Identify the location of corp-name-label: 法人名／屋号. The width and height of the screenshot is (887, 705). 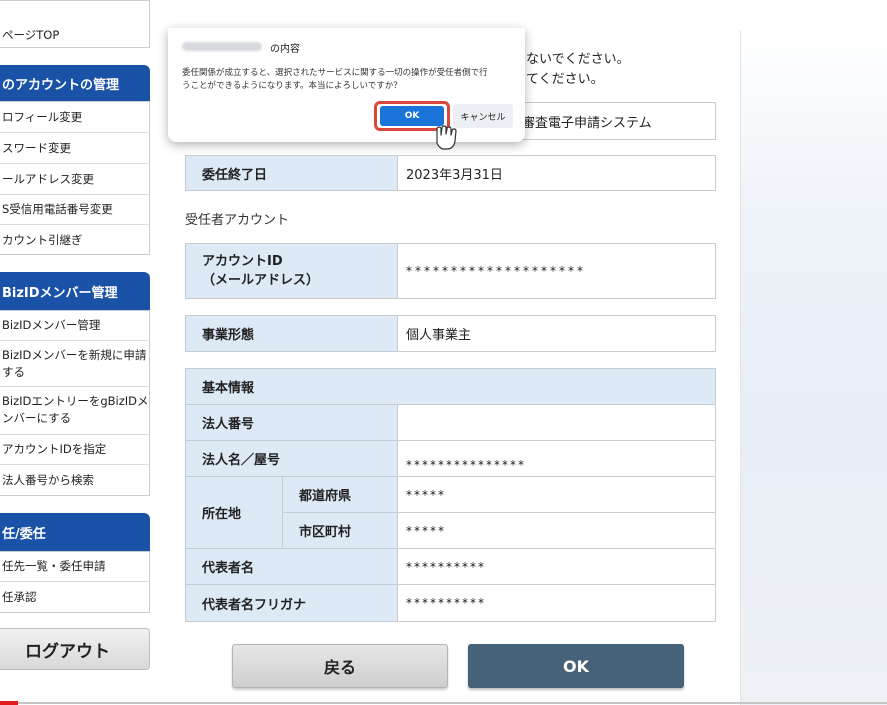
(292, 458).